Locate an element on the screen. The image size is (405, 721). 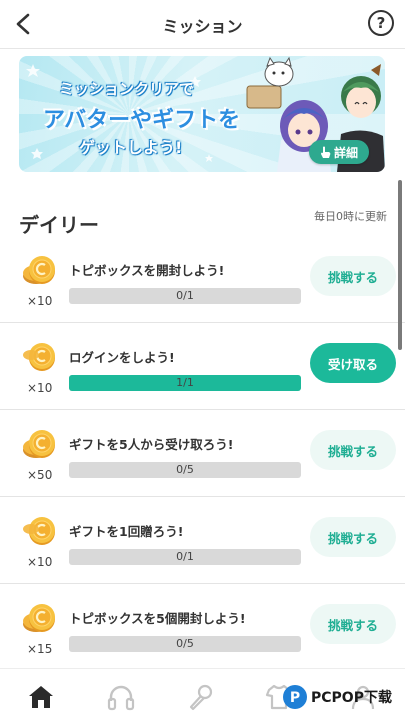
help-button: ? is located at coordinates (381, 23).